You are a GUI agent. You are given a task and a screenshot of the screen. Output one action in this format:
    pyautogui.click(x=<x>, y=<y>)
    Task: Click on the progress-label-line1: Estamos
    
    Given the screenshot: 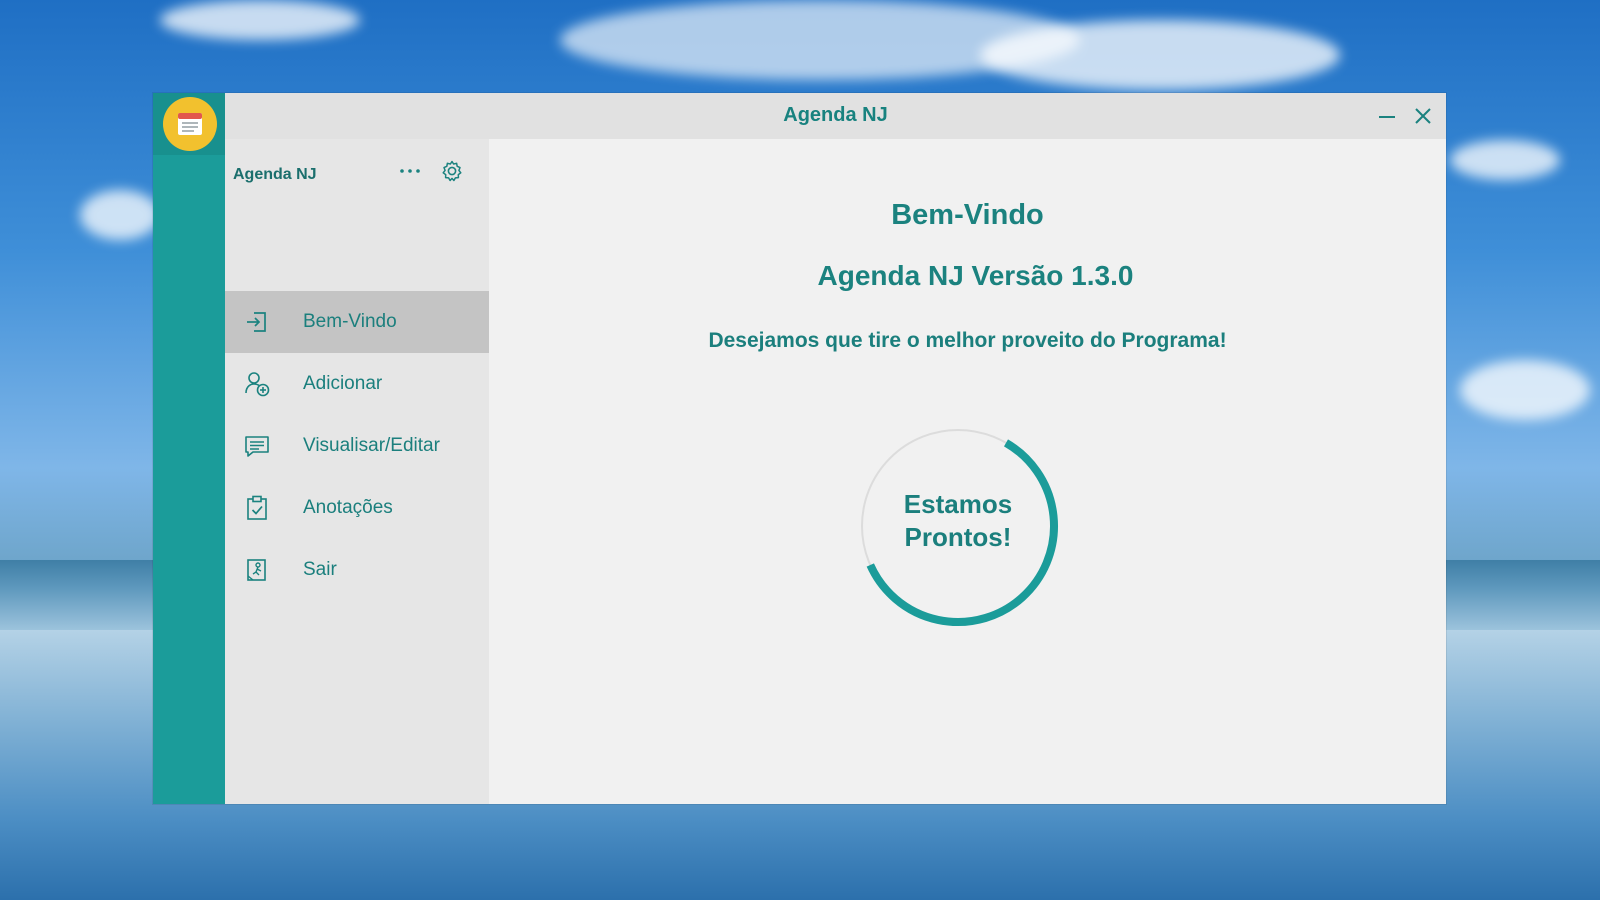 What is the action you would take?
    pyautogui.click(x=958, y=504)
    